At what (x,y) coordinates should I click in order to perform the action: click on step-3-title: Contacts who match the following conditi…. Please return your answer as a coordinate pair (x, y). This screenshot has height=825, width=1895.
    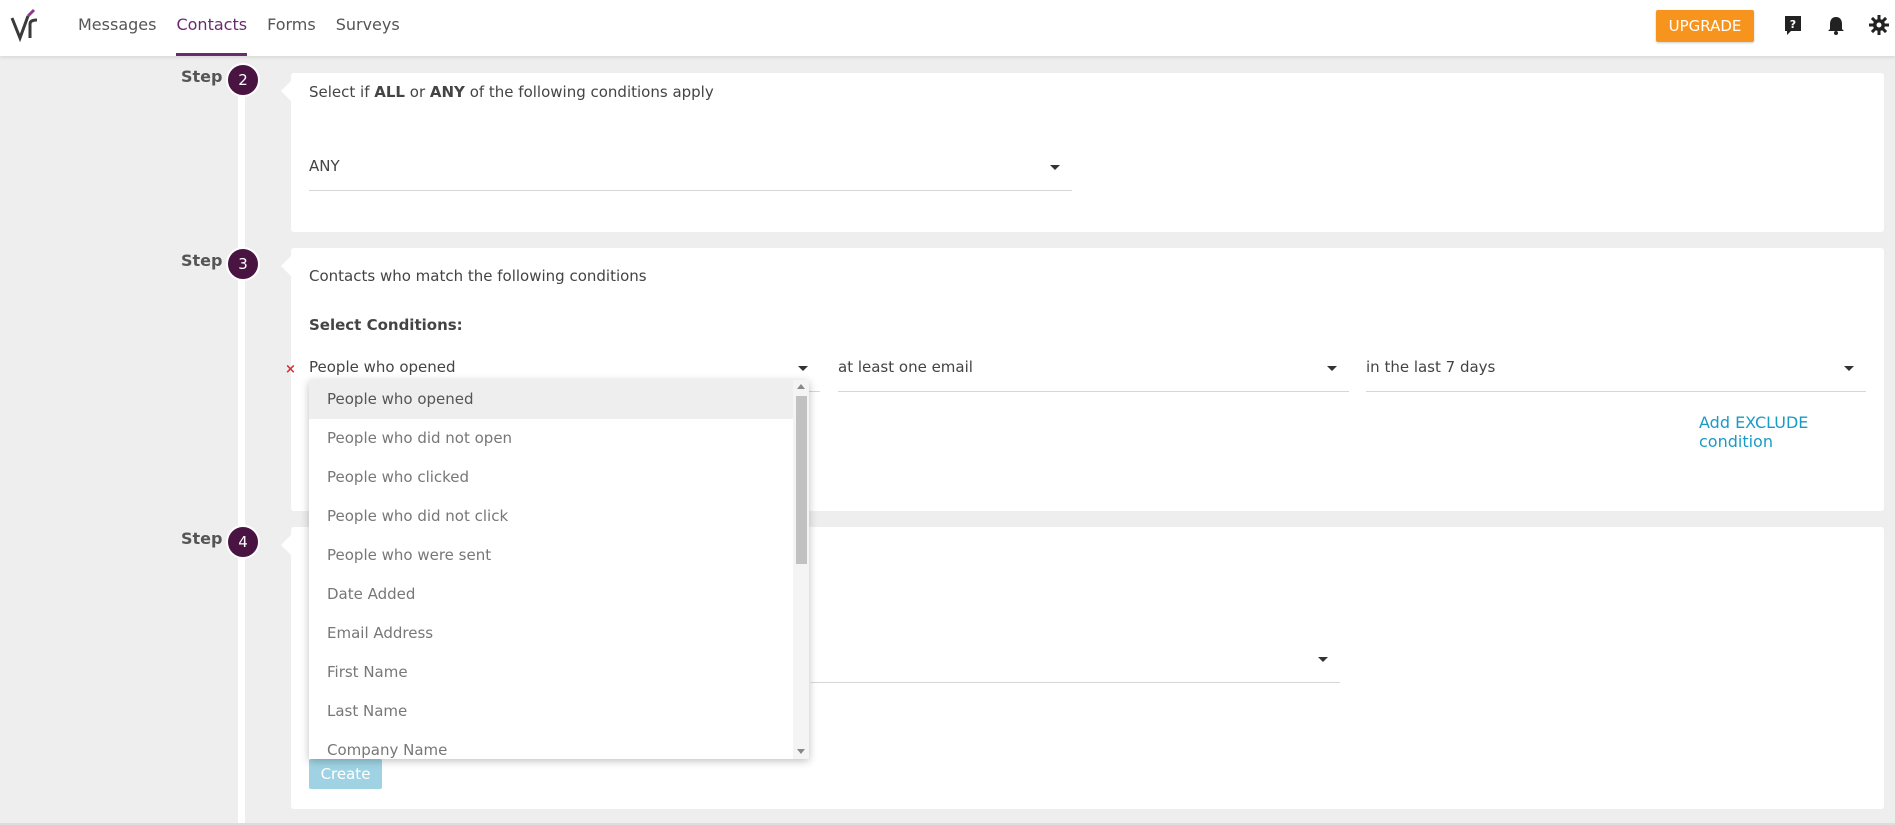
    Looking at the image, I should click on (478, 276).